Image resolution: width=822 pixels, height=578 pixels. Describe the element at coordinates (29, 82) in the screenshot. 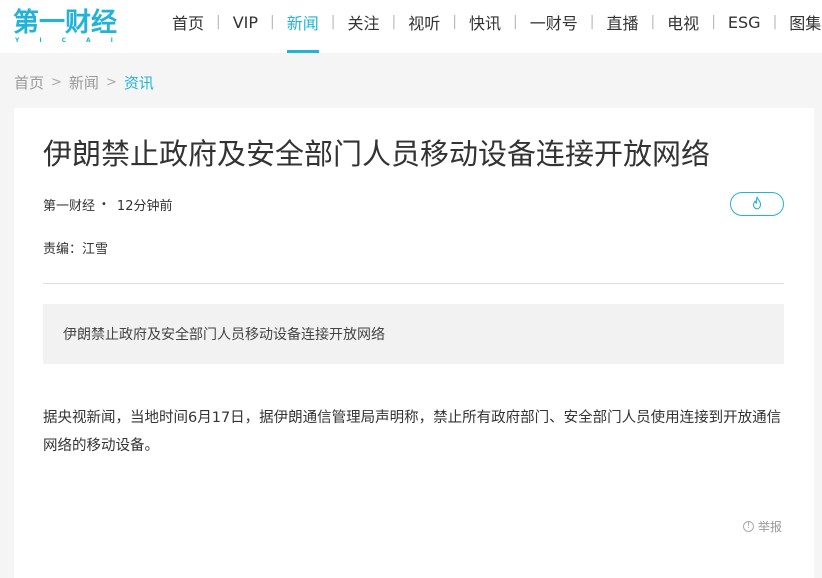

I see `breadcrumb-home: 首页` at that location.